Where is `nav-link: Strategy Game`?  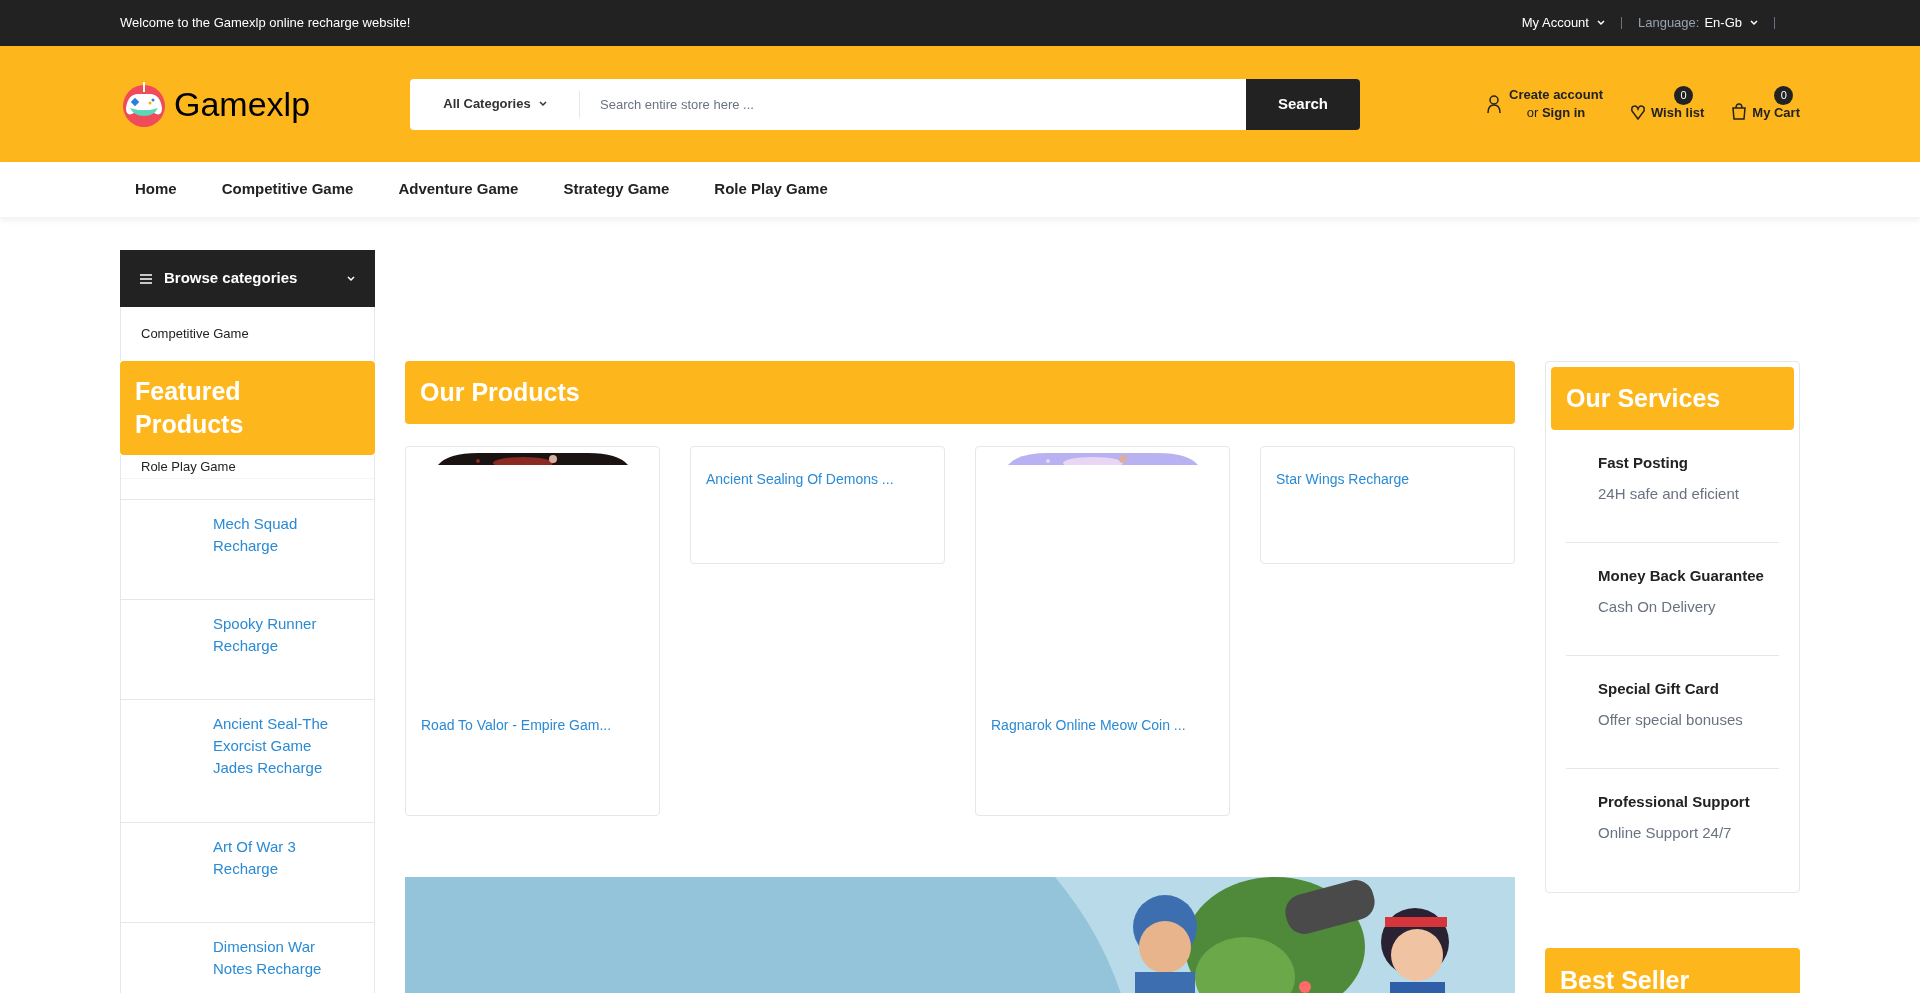
nav-link: Strategy Game is located at coordinates (616, 189).